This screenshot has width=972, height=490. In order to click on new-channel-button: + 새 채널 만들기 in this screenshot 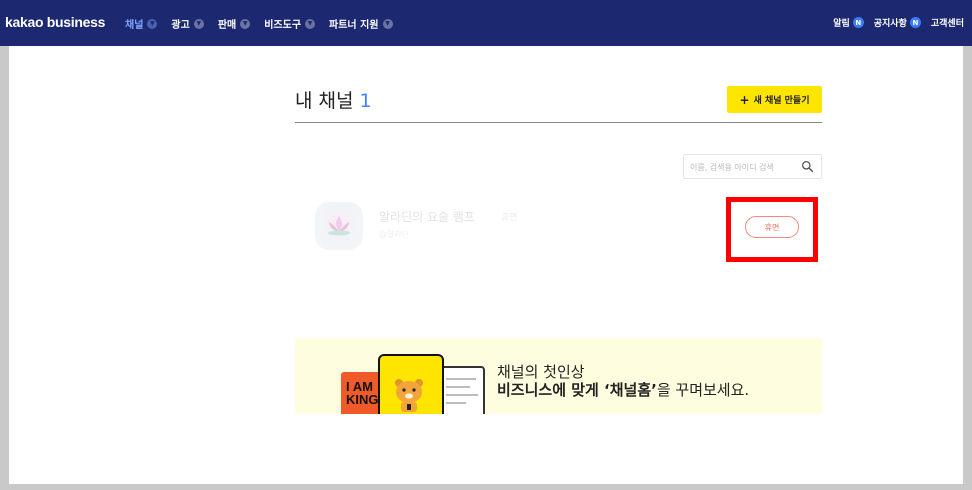, I will do `click(774, 99)`.